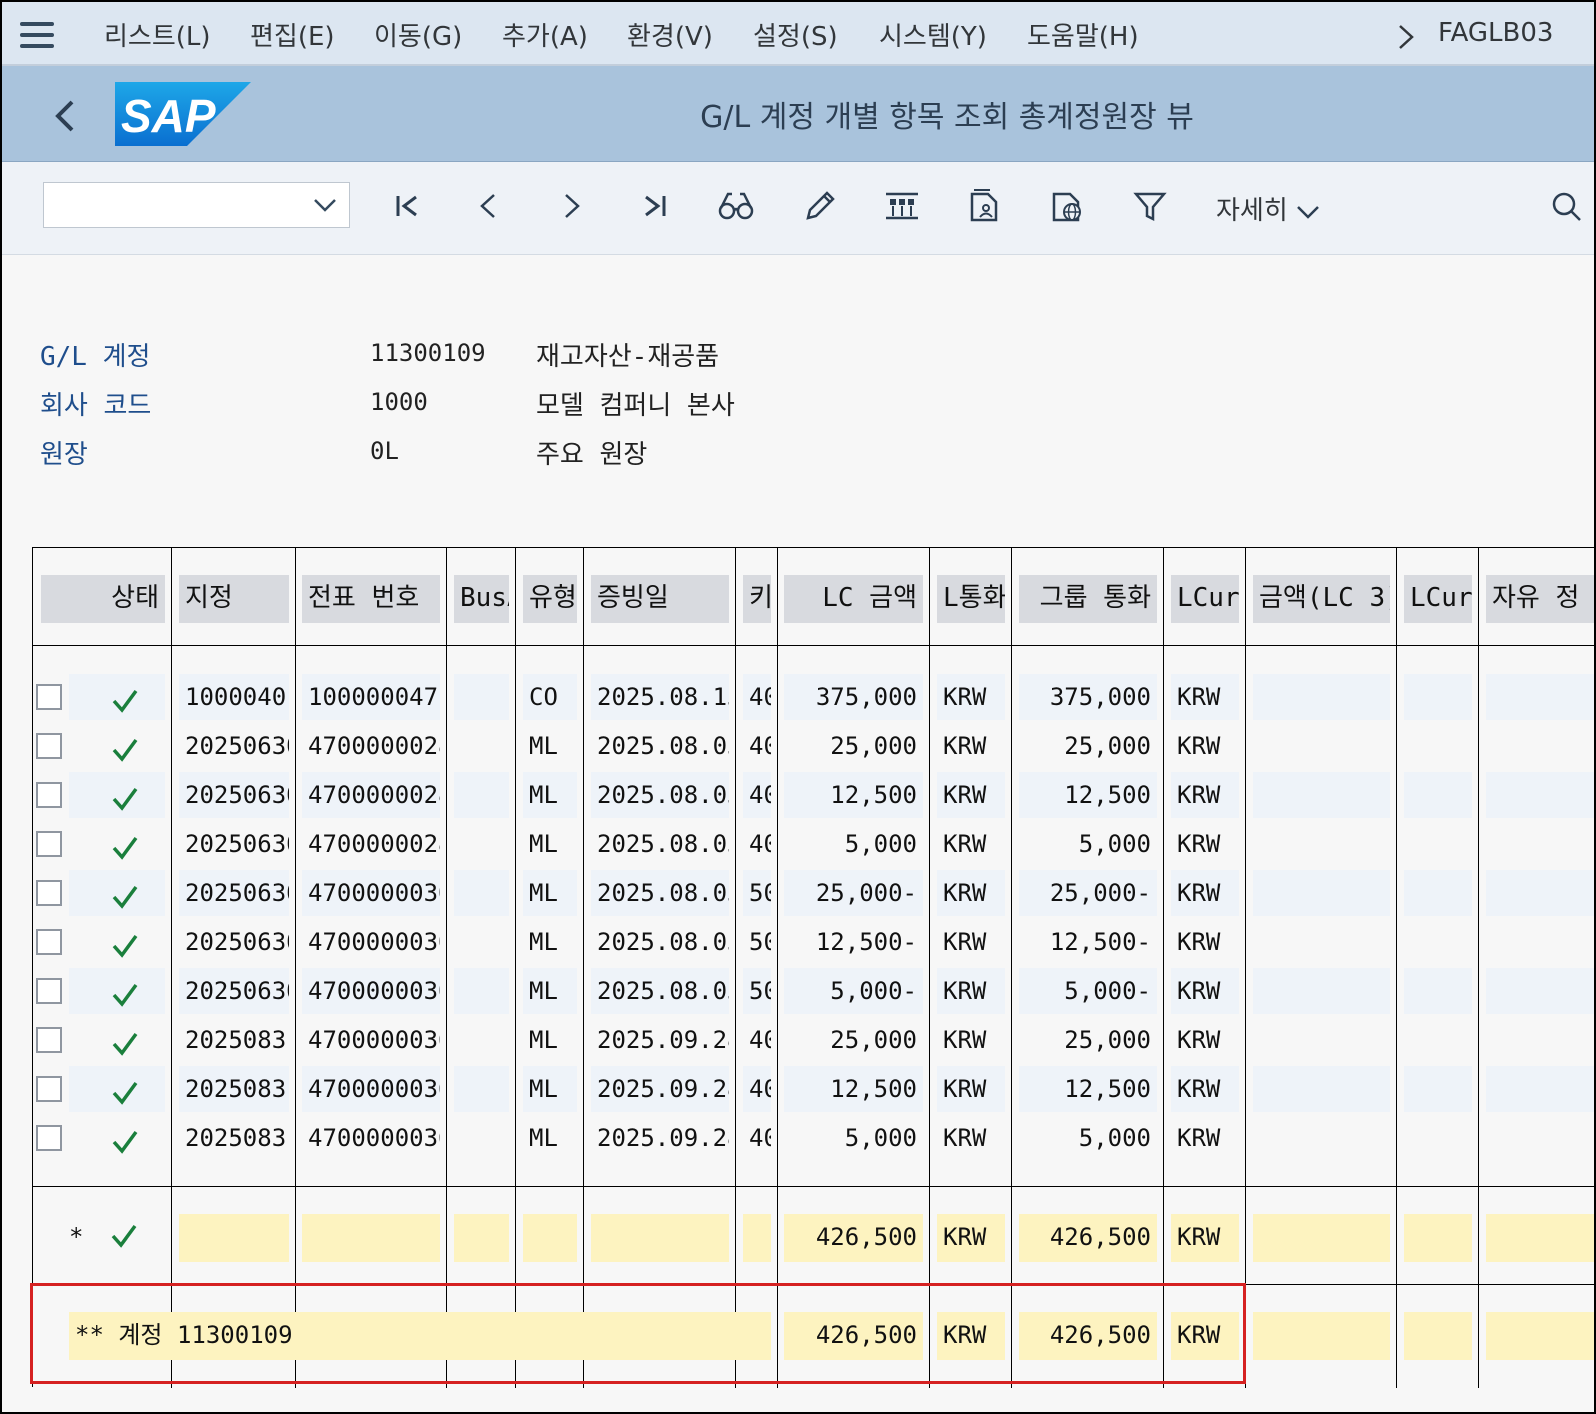  I want to click on pencil-icon, so click(820, 206).